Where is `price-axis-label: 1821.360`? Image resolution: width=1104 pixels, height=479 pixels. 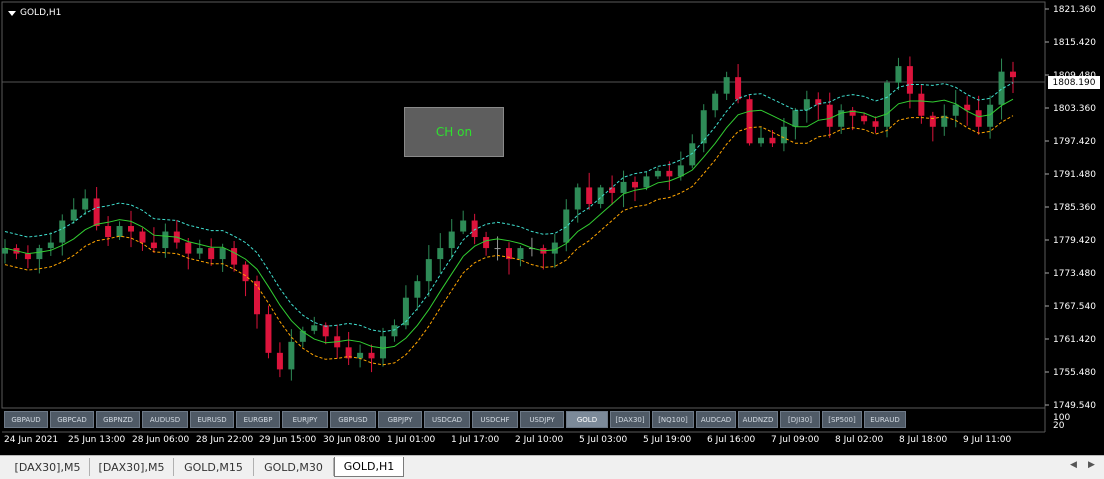
price-axis-label: 1821.360 is located at coordinates (1074, 10).